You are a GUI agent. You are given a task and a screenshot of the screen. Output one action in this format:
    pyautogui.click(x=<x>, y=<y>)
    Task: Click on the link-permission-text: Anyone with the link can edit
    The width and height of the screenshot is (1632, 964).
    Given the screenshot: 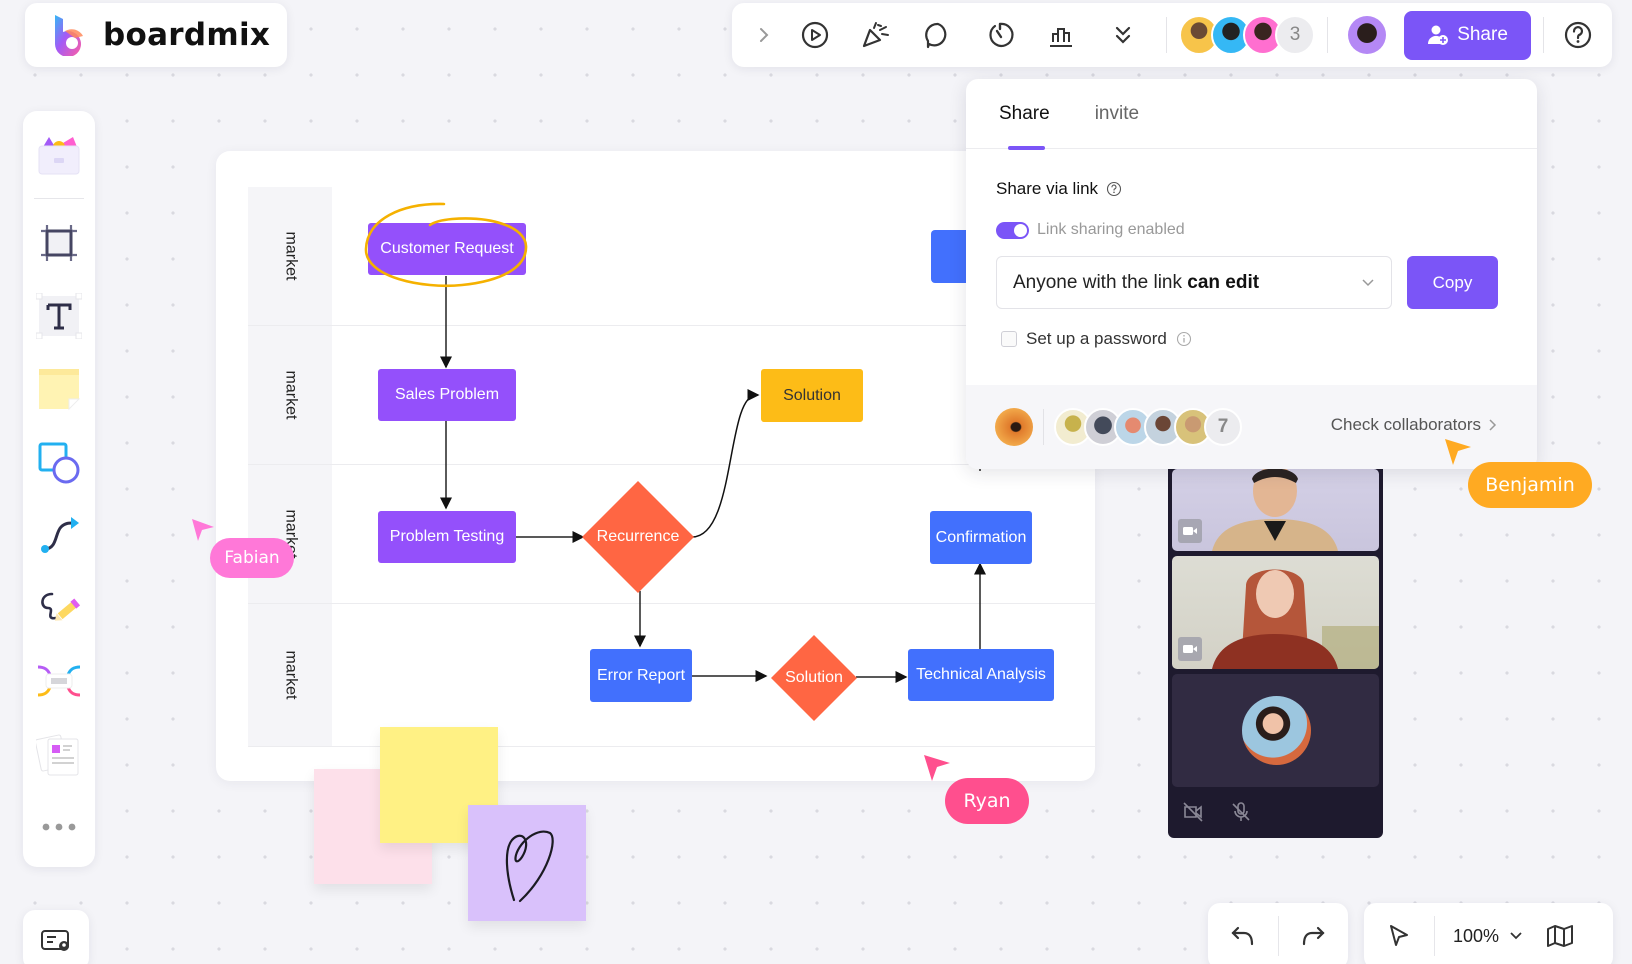 What is the action you would take?
    pyautogui.click(x=1136, y=283)
    